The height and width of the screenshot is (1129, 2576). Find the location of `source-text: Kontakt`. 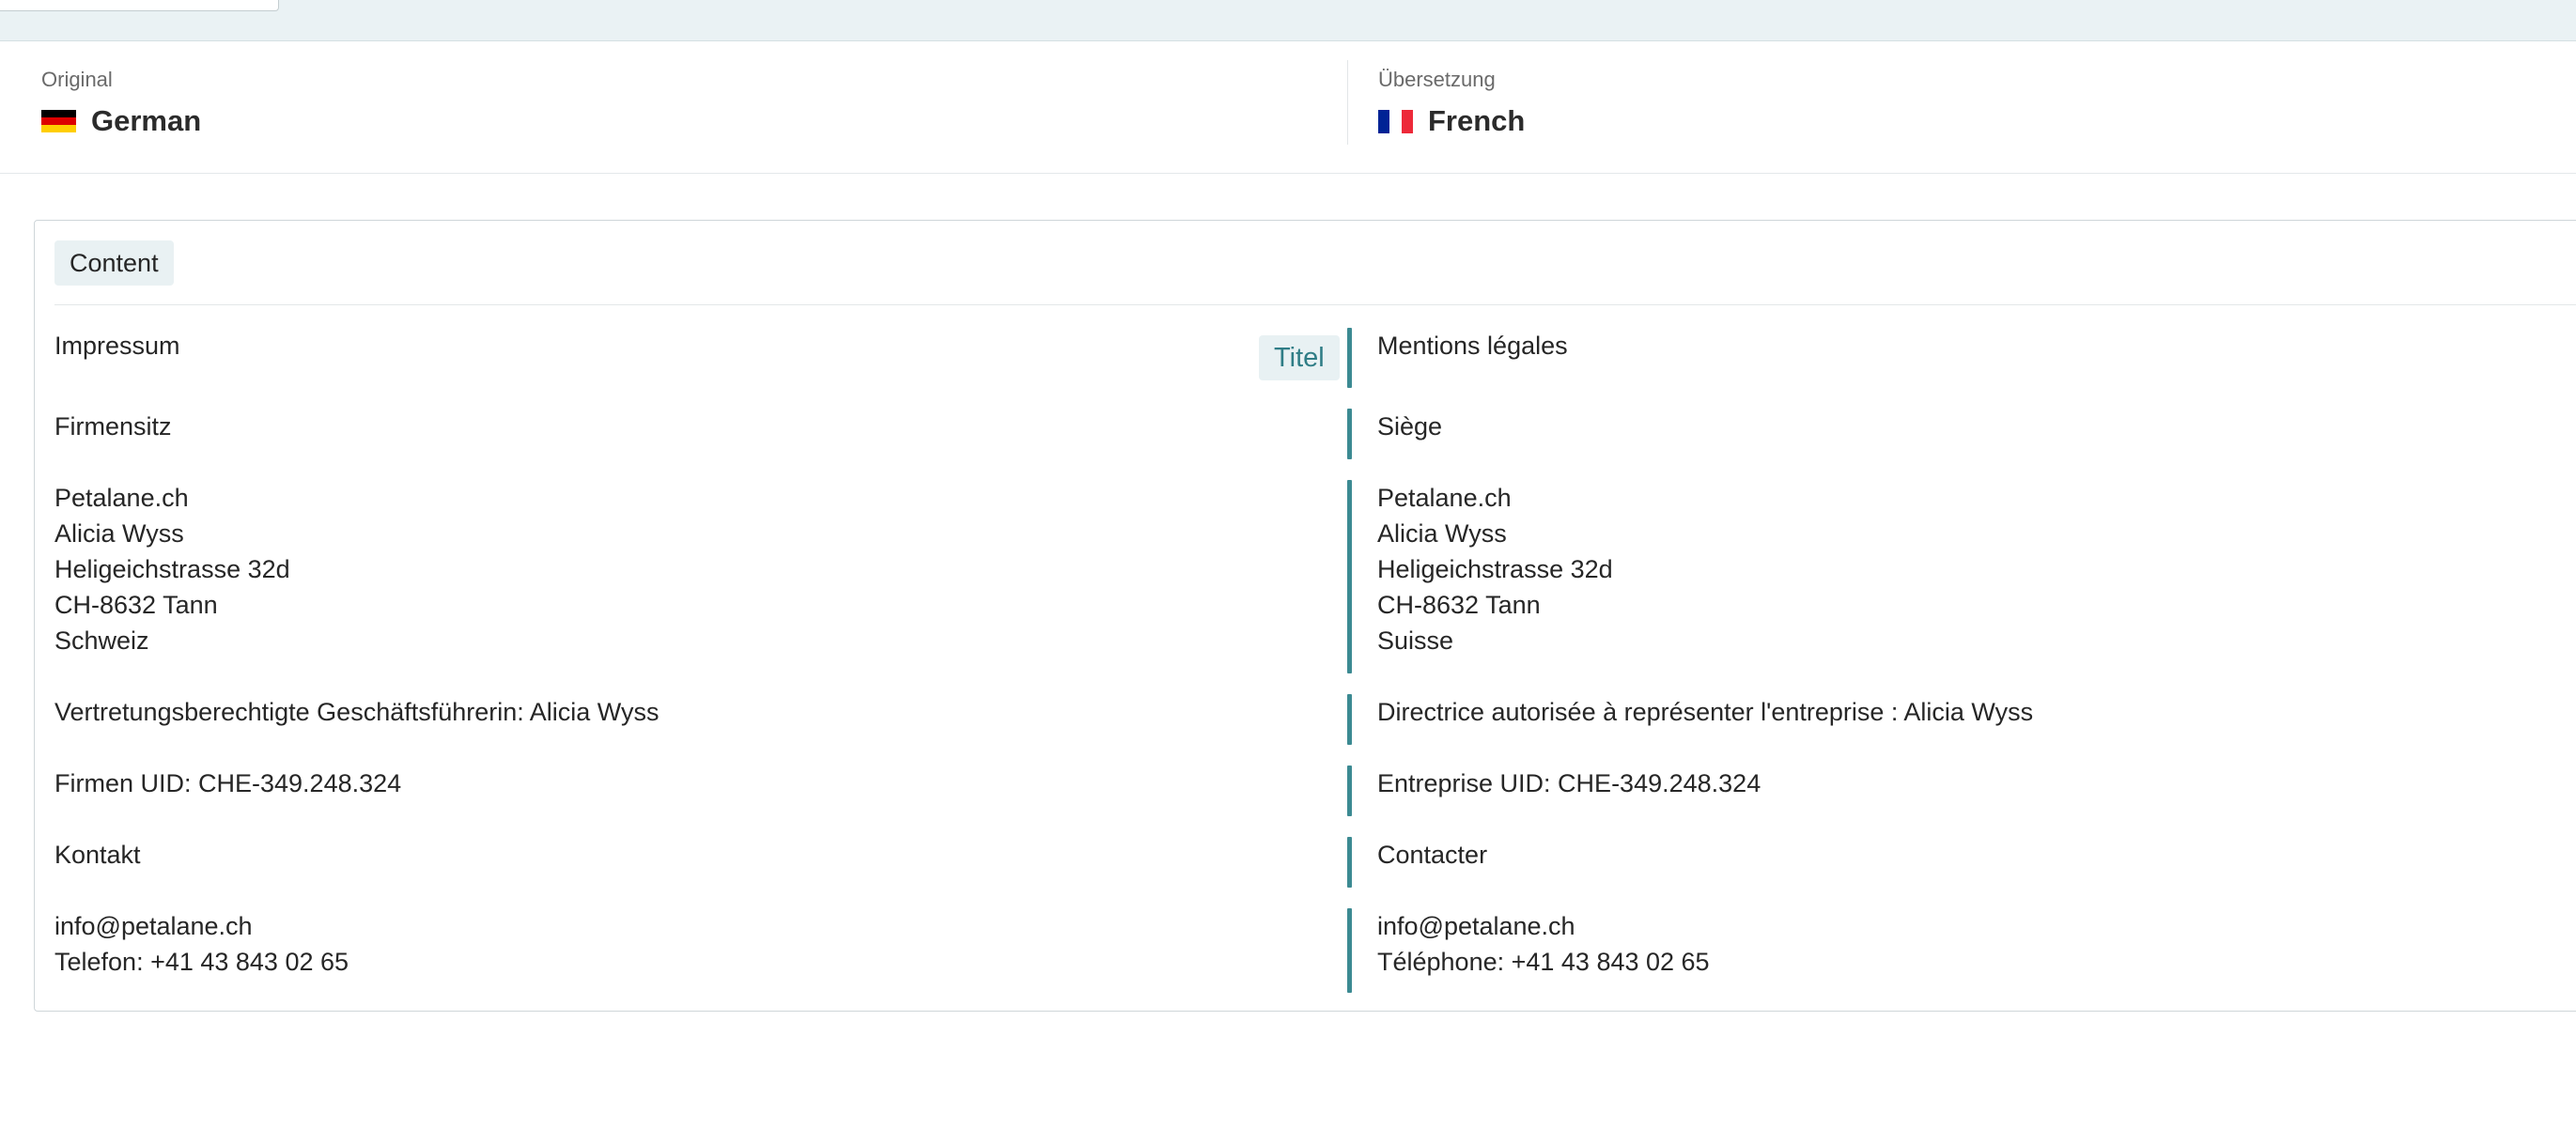

source-text: Kontakt is located at coordinates (698, 855).